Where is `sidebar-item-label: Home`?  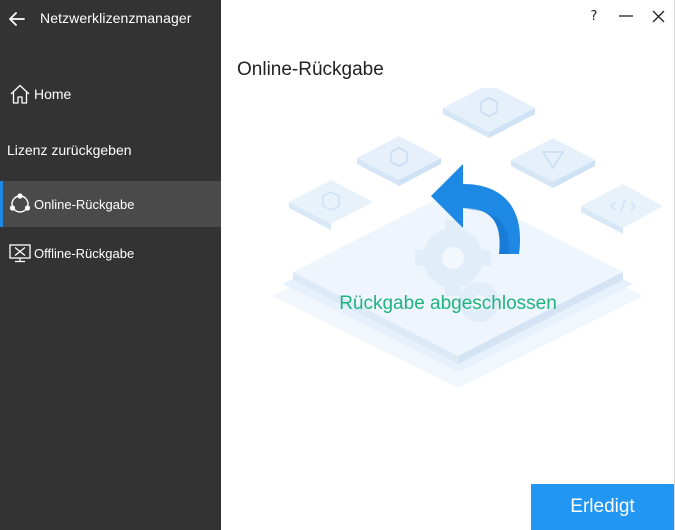 sidebar-item-label: Home is located at coordinates (53, 94).